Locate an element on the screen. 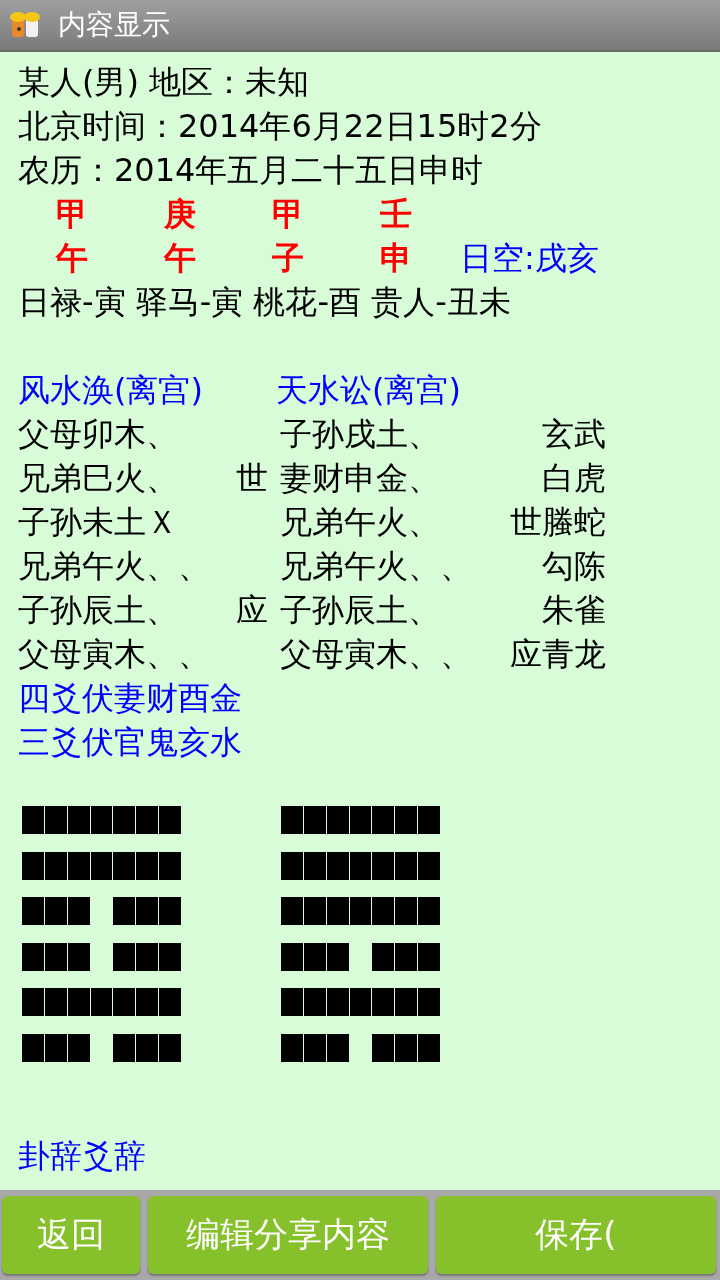 The height and width of the screenshot is (1280, 720). spirit-label: 世螣蛇 is located at coordinates (557, 522).